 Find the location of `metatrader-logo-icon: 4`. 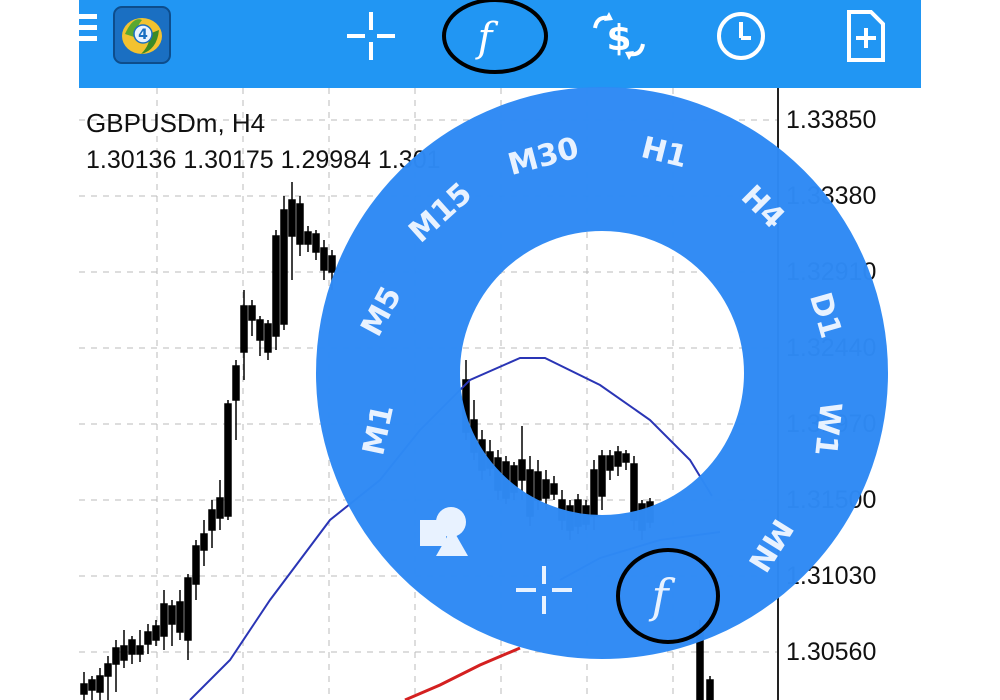

metatrader-logo-icon: 4 is located at coordinates (142, 35).